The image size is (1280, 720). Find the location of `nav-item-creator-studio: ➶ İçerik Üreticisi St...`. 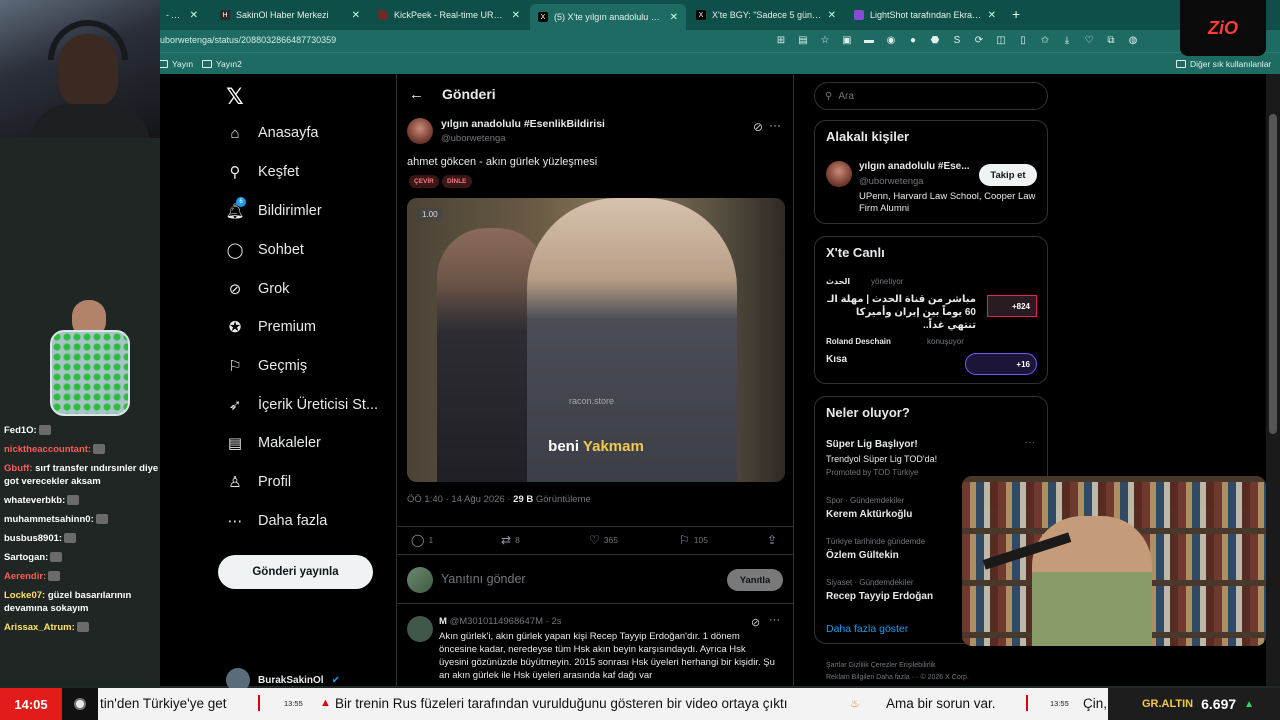

nav-item-creator-studio: ➶ İçerik Üreticisi St... is located at coordinates (302, 405).